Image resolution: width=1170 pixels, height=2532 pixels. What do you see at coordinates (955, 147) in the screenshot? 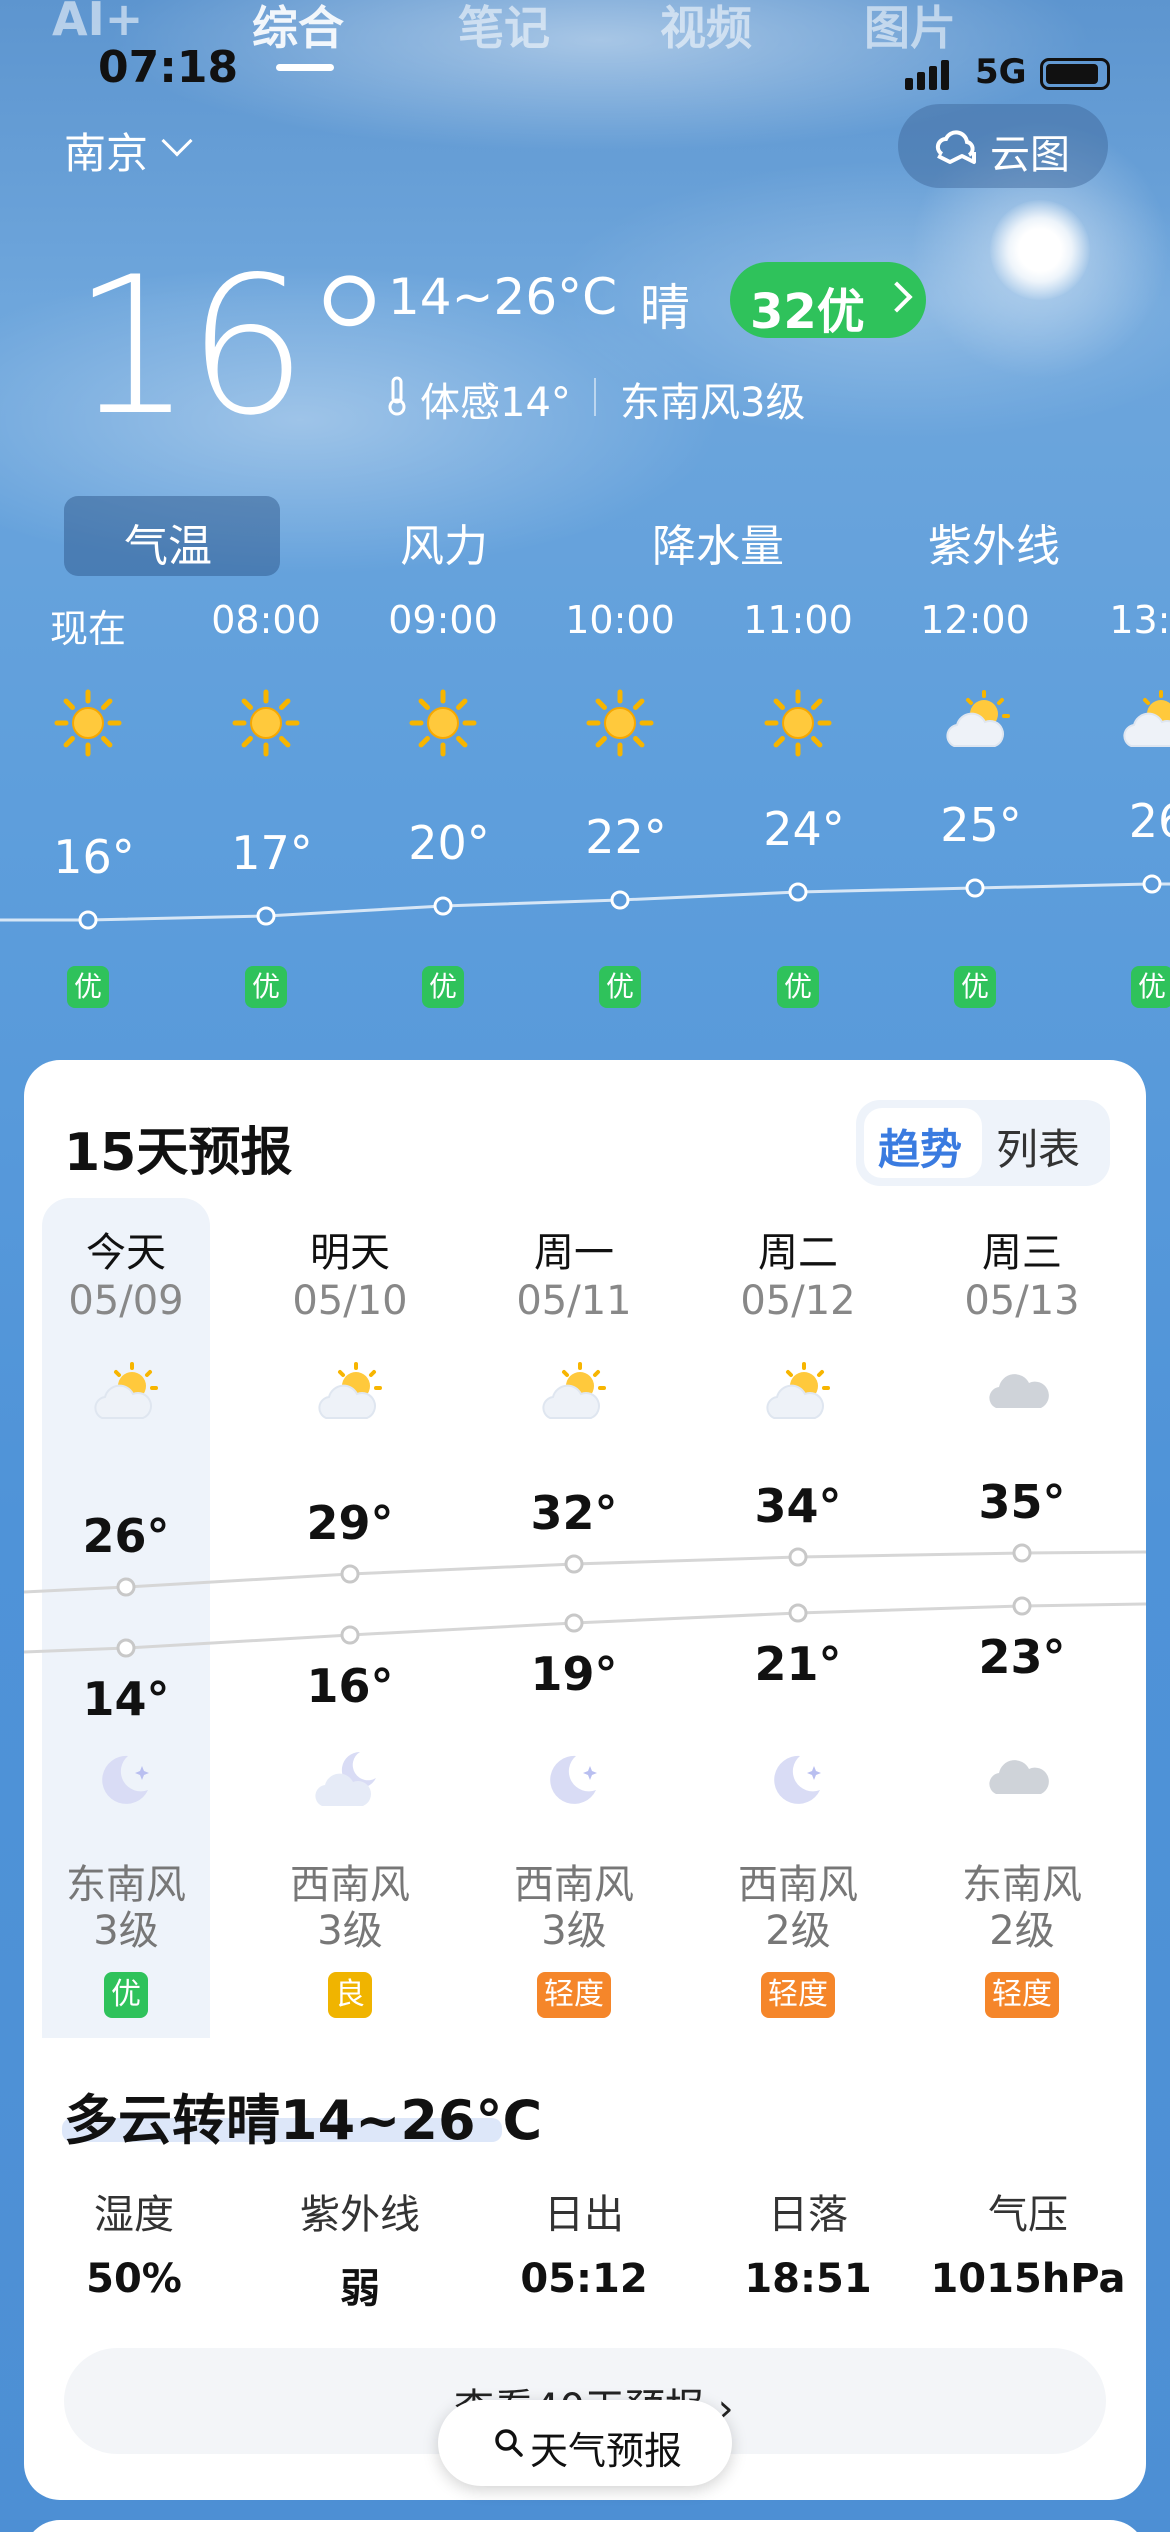
I see `cloud-map-icon` at bounding box center [955, 147].